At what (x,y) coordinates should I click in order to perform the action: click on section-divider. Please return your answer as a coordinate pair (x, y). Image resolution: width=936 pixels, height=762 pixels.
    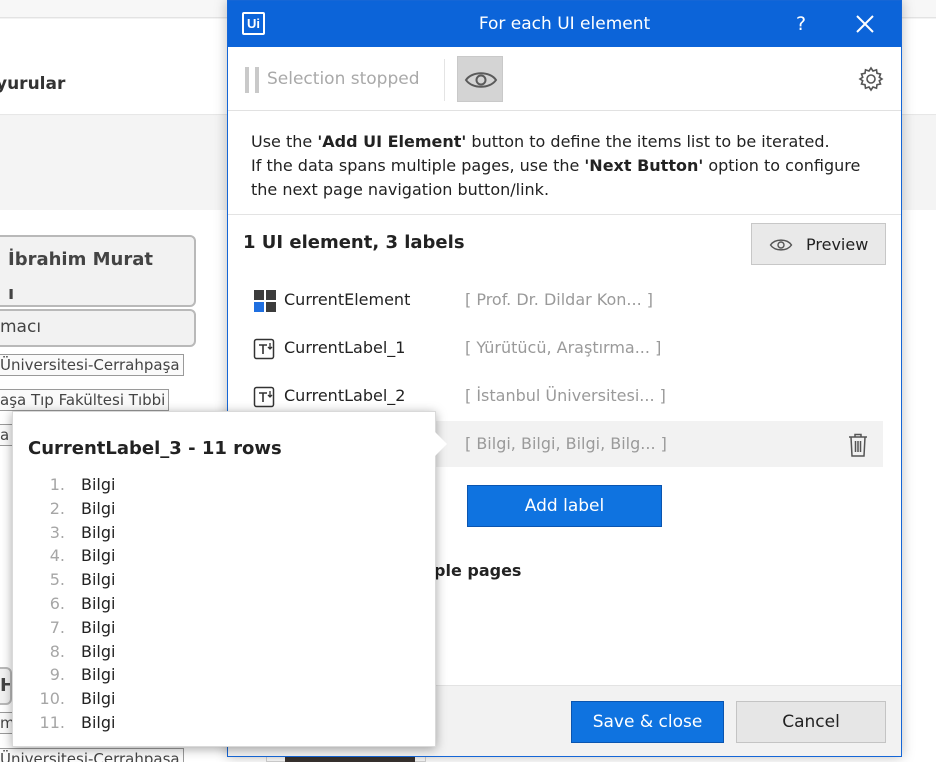
    Looking at the image, I should click on (564, 214).